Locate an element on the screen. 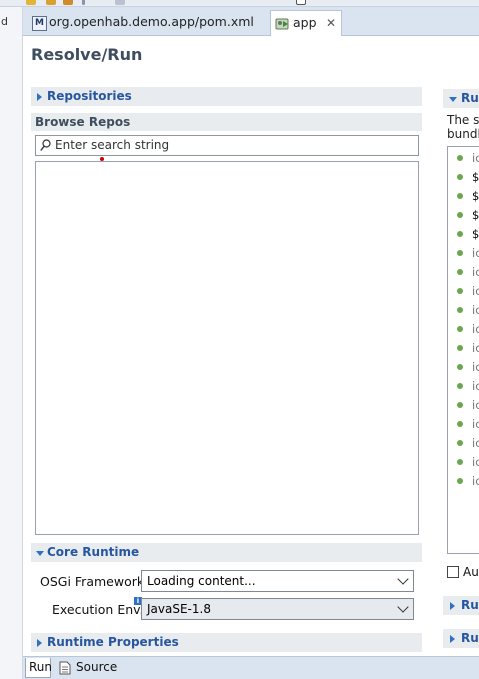 This screenshot has height=679, width=479. toolbar-package-icon is located at coordinates (68, 2).